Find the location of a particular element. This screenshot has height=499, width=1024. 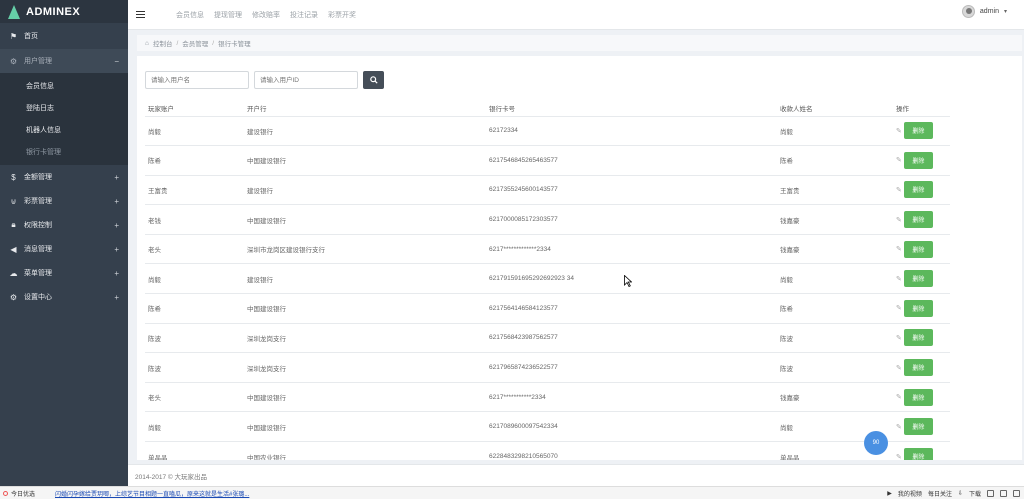

cell-player: 单晶晶 is located at coordinates (194, 450).